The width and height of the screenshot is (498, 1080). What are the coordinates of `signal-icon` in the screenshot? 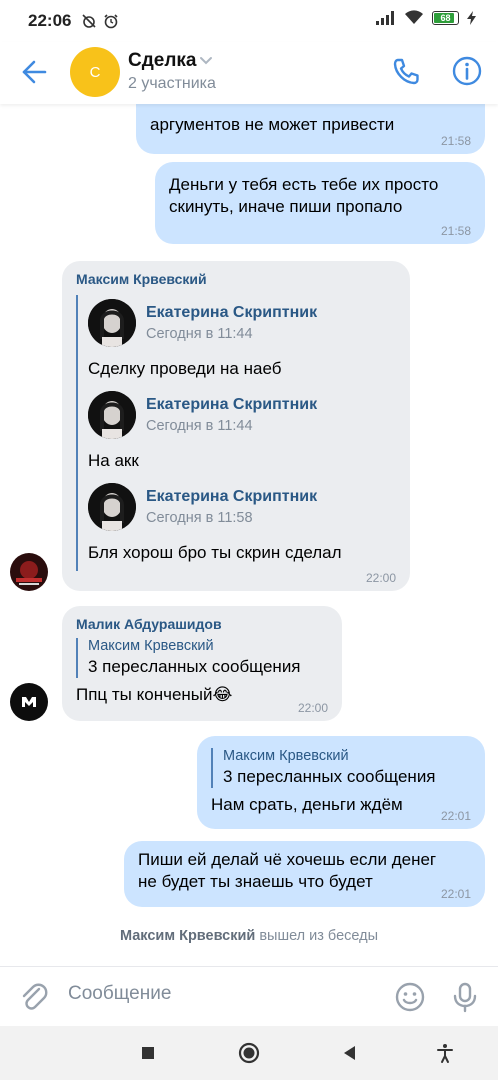 It's located at (385, 17).